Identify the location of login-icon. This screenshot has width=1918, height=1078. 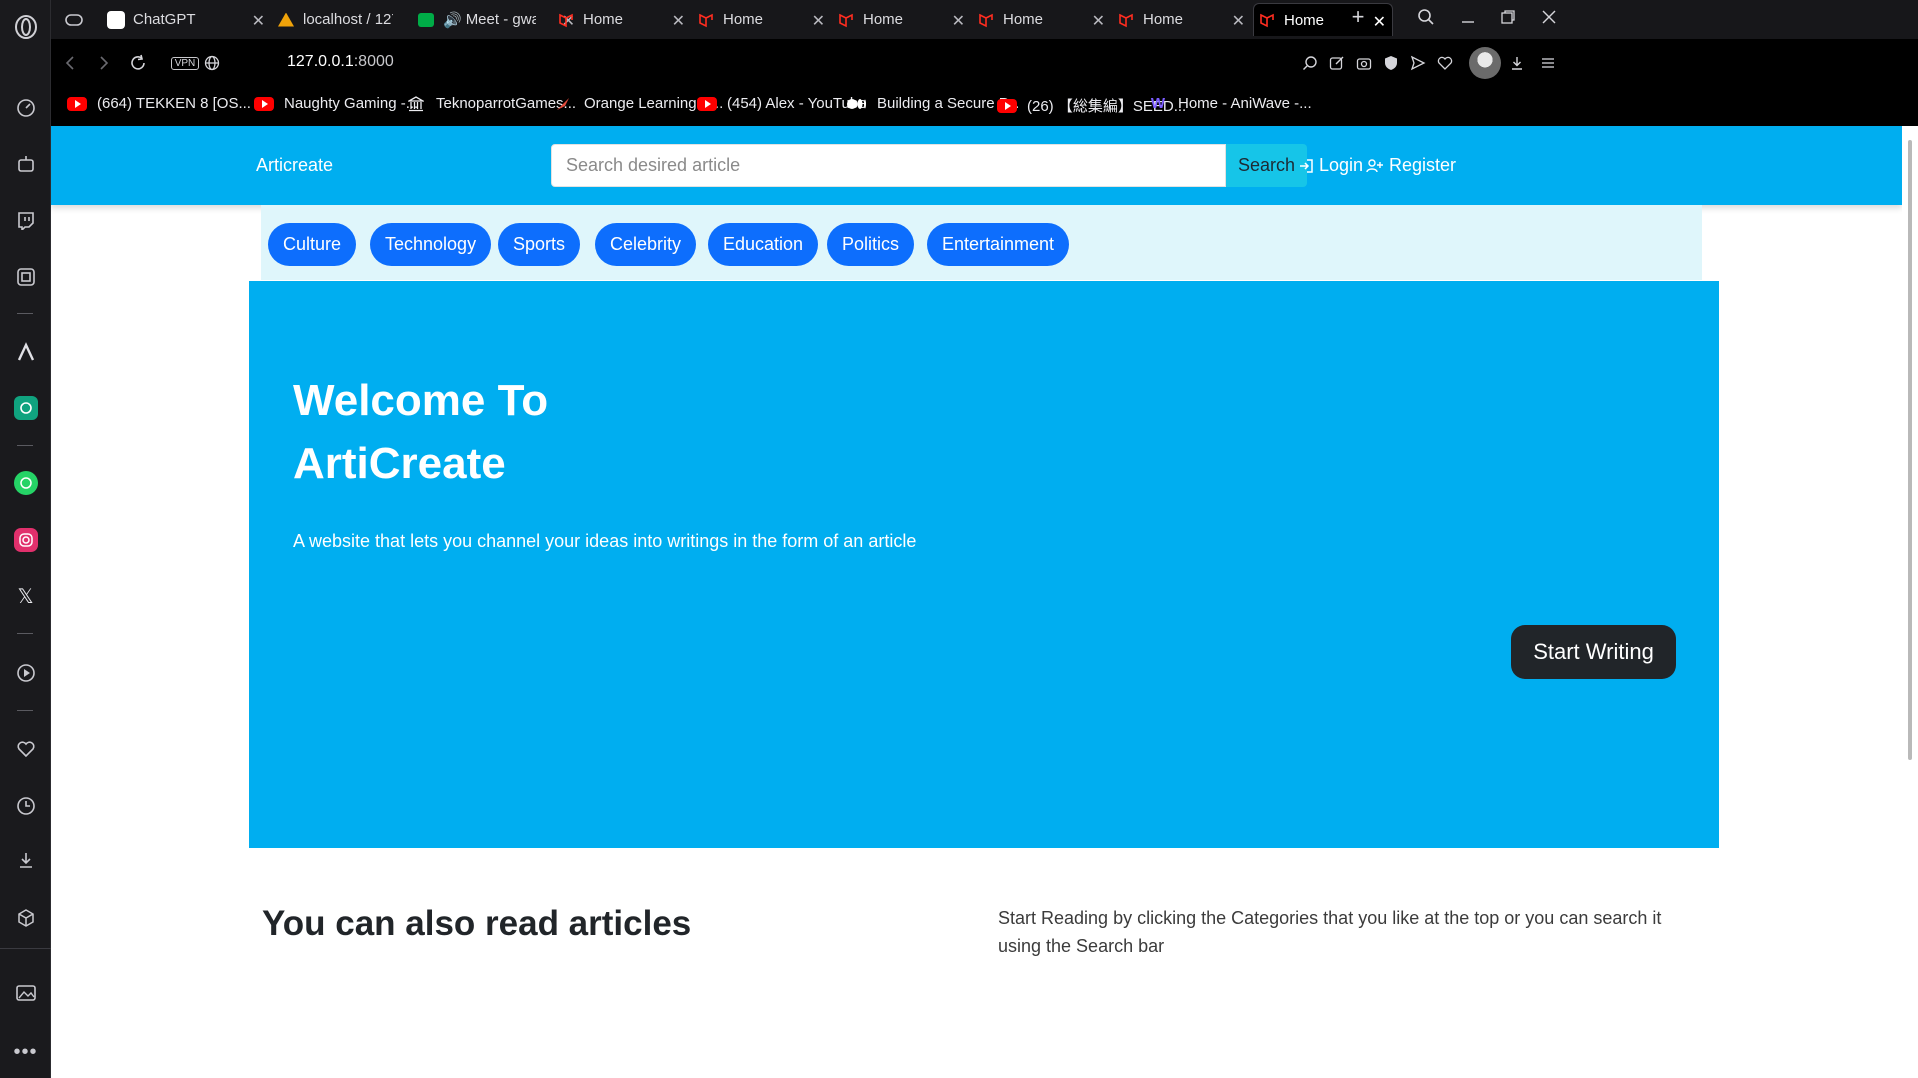
(1306, 166).